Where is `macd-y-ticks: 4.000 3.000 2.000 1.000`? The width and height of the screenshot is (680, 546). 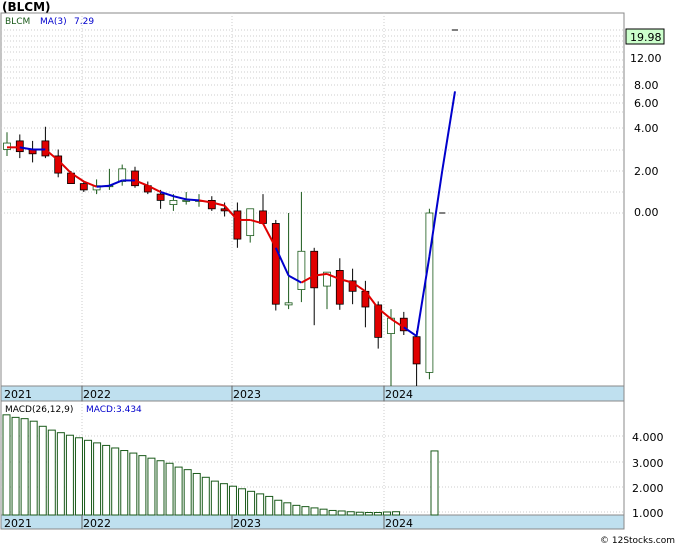 macd-y-ticks: 4.000 3.000 2.000 1.000 is located at coordinates (648, 475).